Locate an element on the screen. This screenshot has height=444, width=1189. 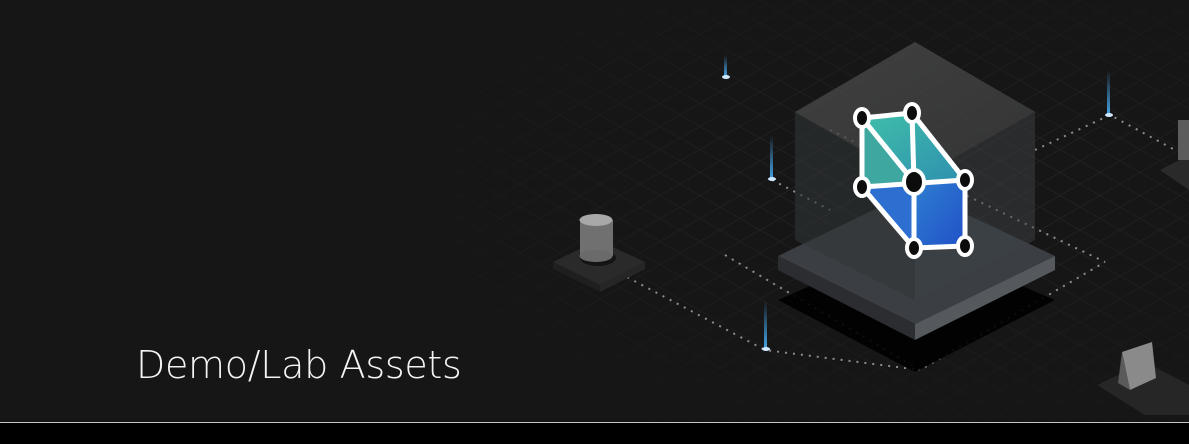
page-title: Demo/Lab Assets is located at coordinates (299, 365).